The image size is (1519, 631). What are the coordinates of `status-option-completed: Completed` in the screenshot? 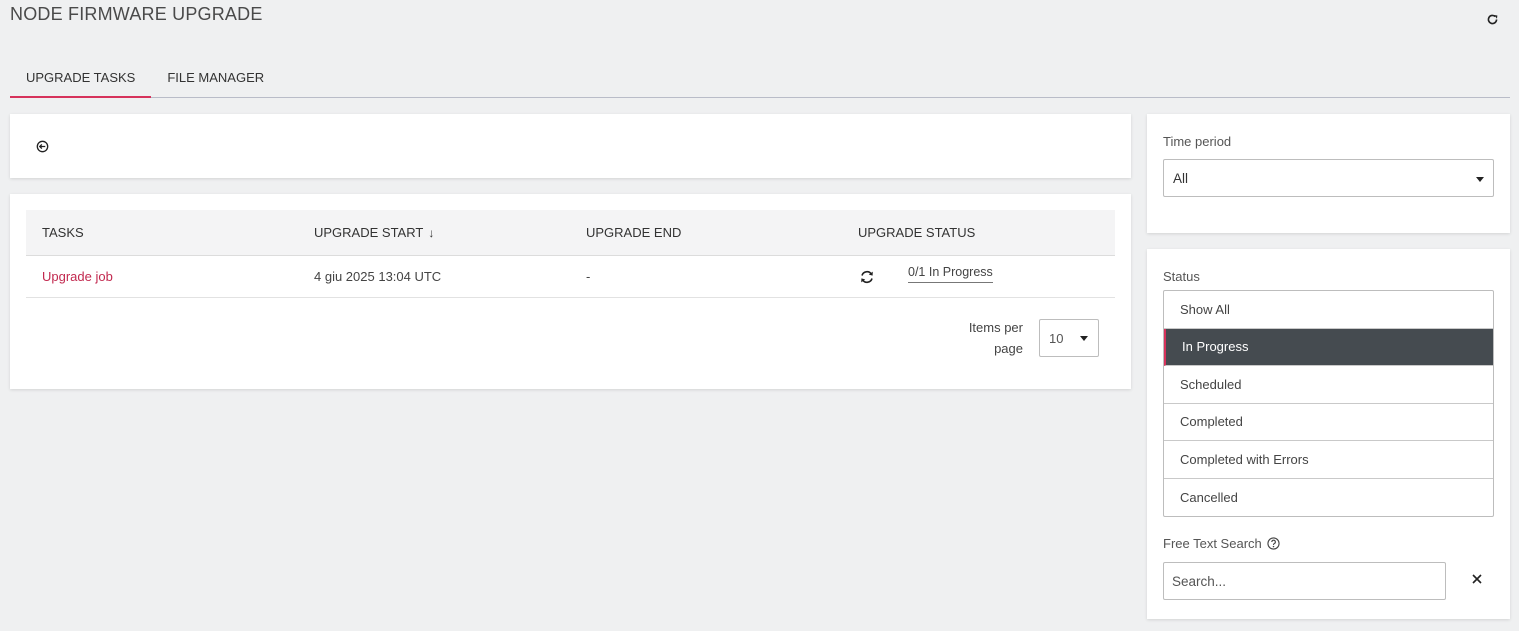 It's located at (1328, 422).